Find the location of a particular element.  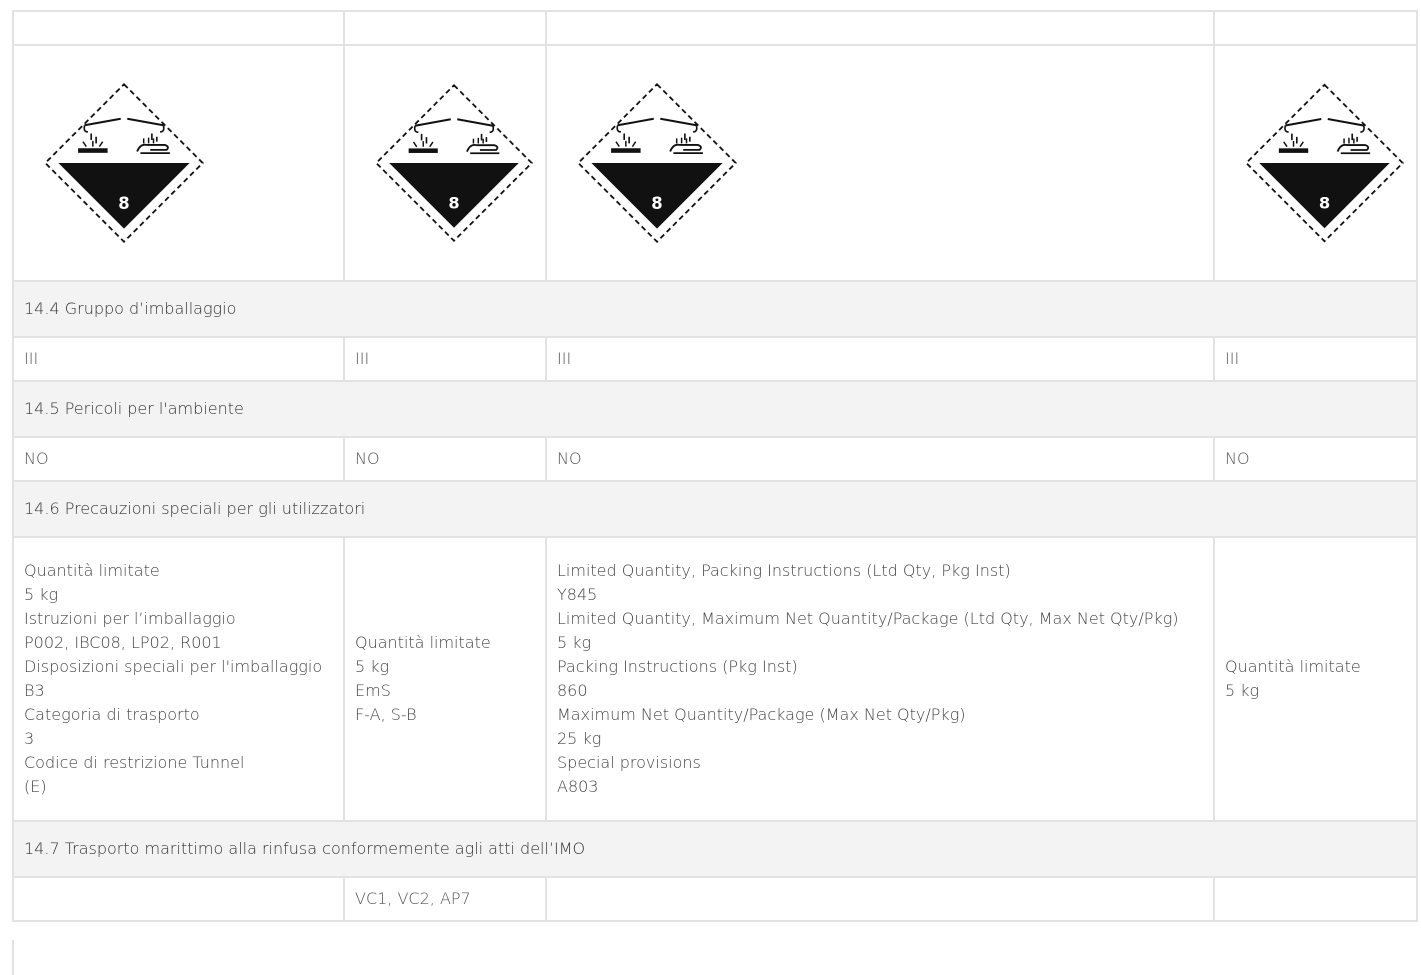

precaution-line: Istruzioni per l’imballaggio is located at coordinates (130, 618).